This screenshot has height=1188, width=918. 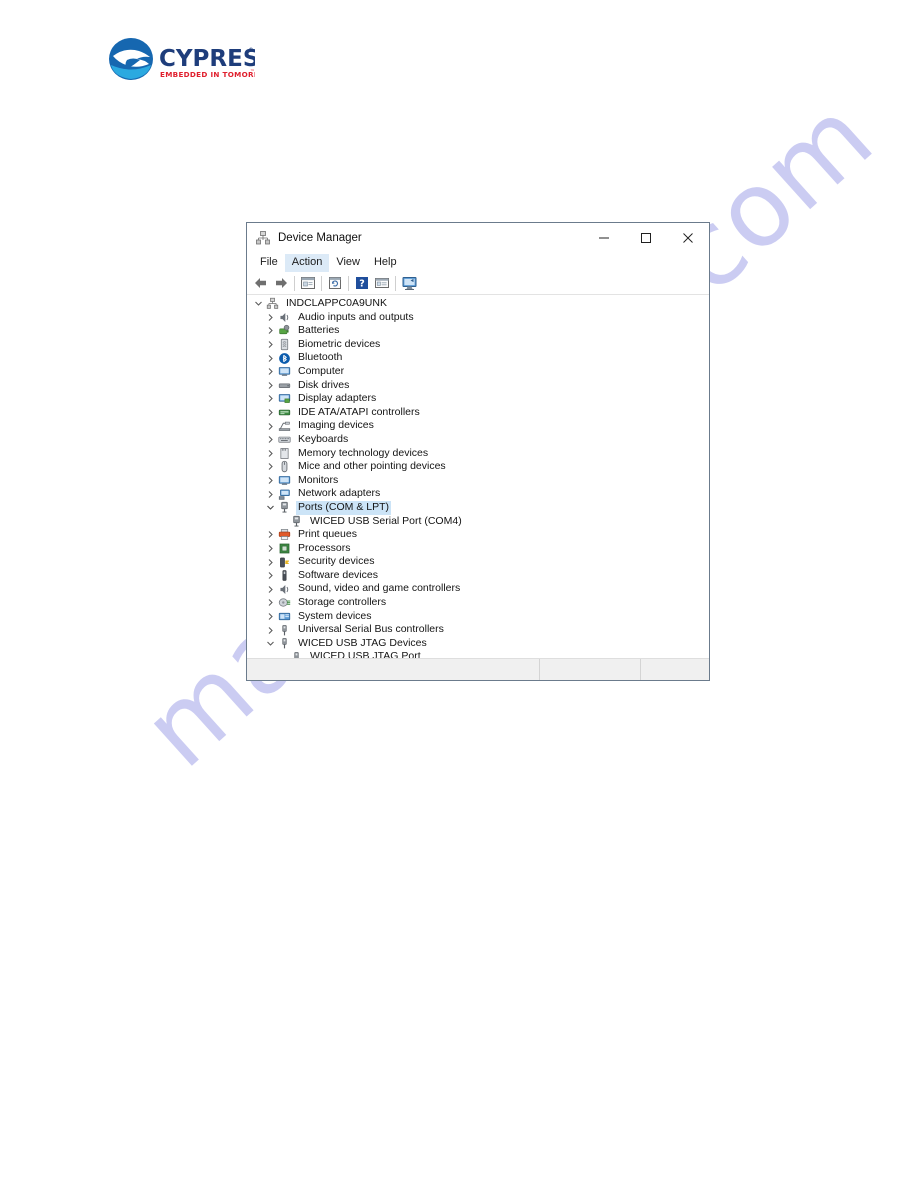 What do you see at coordinates (339, 493) in the screenshot?
I see `tree-row-label: Network adapters` at bounding box center [339, 493].